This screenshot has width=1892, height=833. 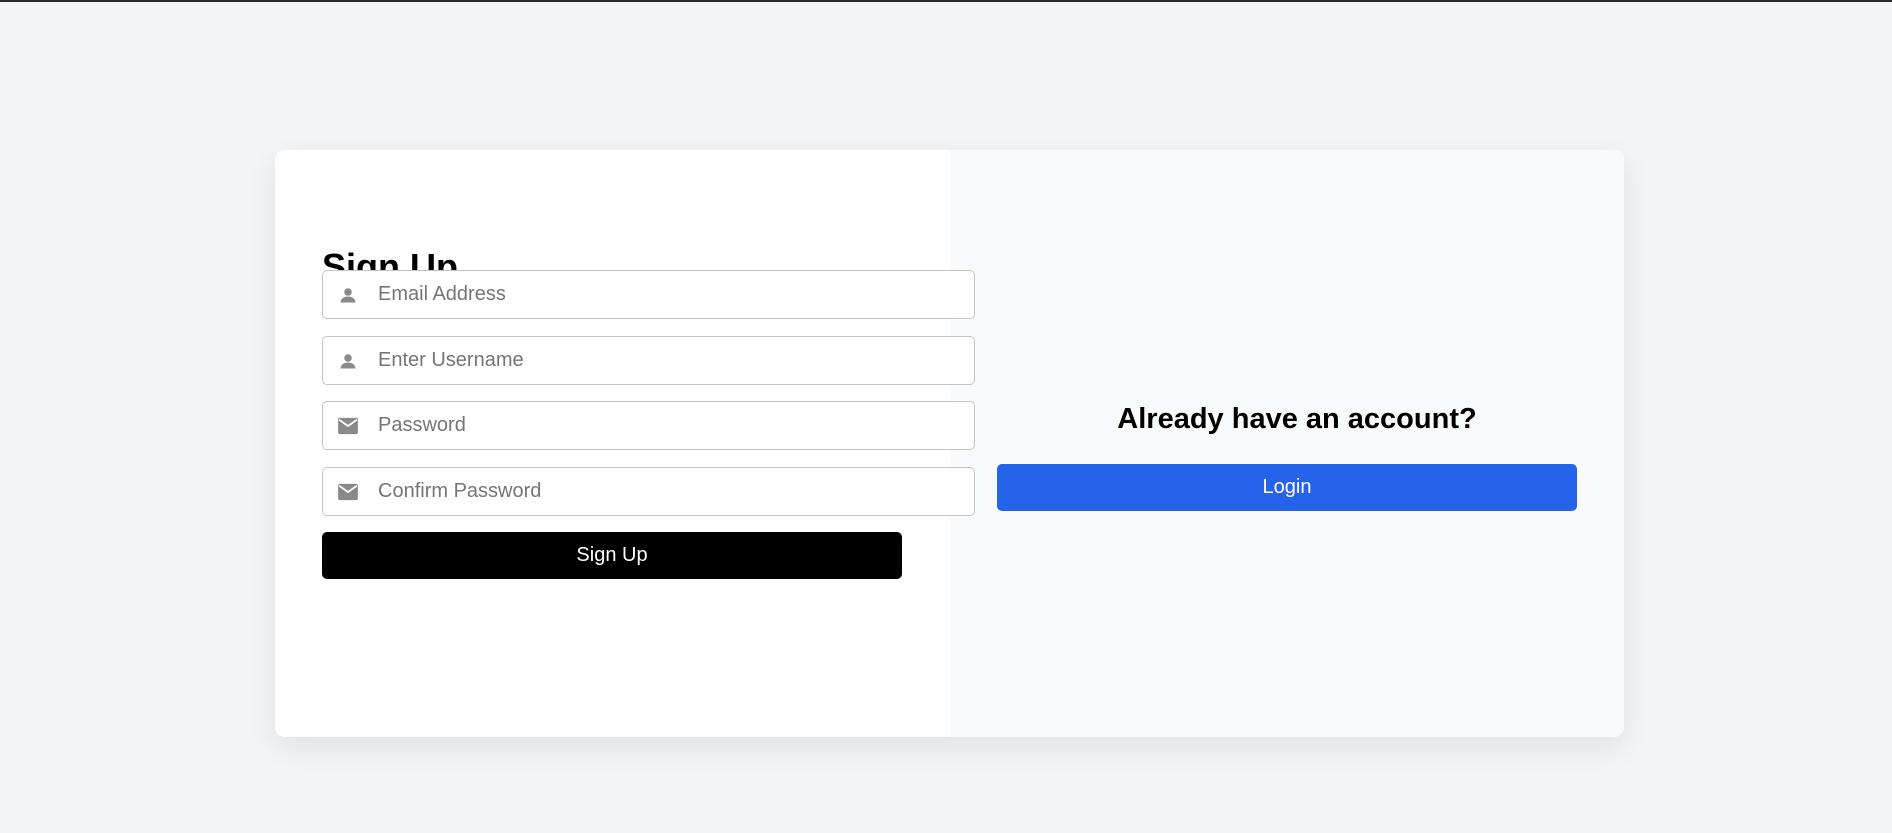 I want to click on username-field, so click(x=648, y=360).